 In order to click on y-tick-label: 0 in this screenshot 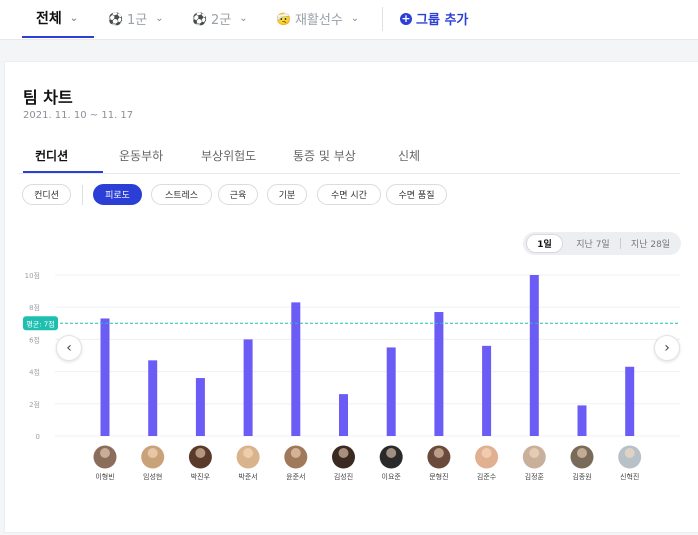, I will do `click(38, 437)`.